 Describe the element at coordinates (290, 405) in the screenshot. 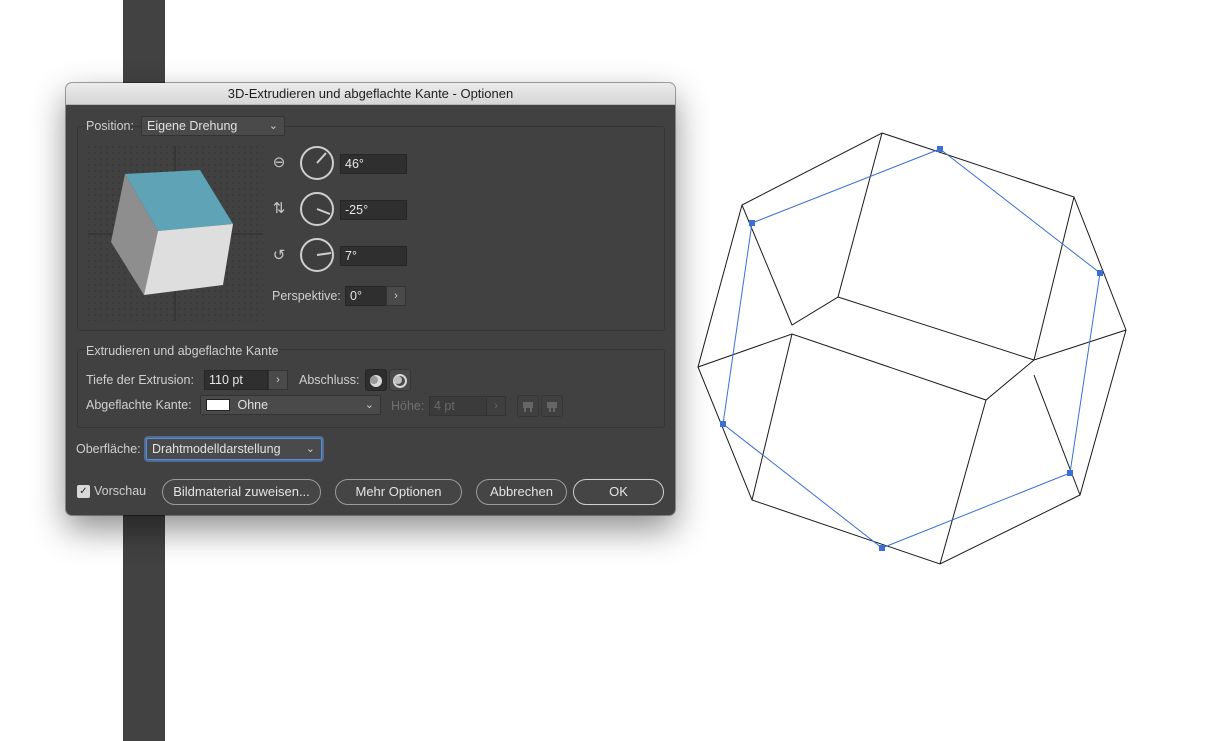

I see `bevel-dropdown: Ohne ⌄` at that location.